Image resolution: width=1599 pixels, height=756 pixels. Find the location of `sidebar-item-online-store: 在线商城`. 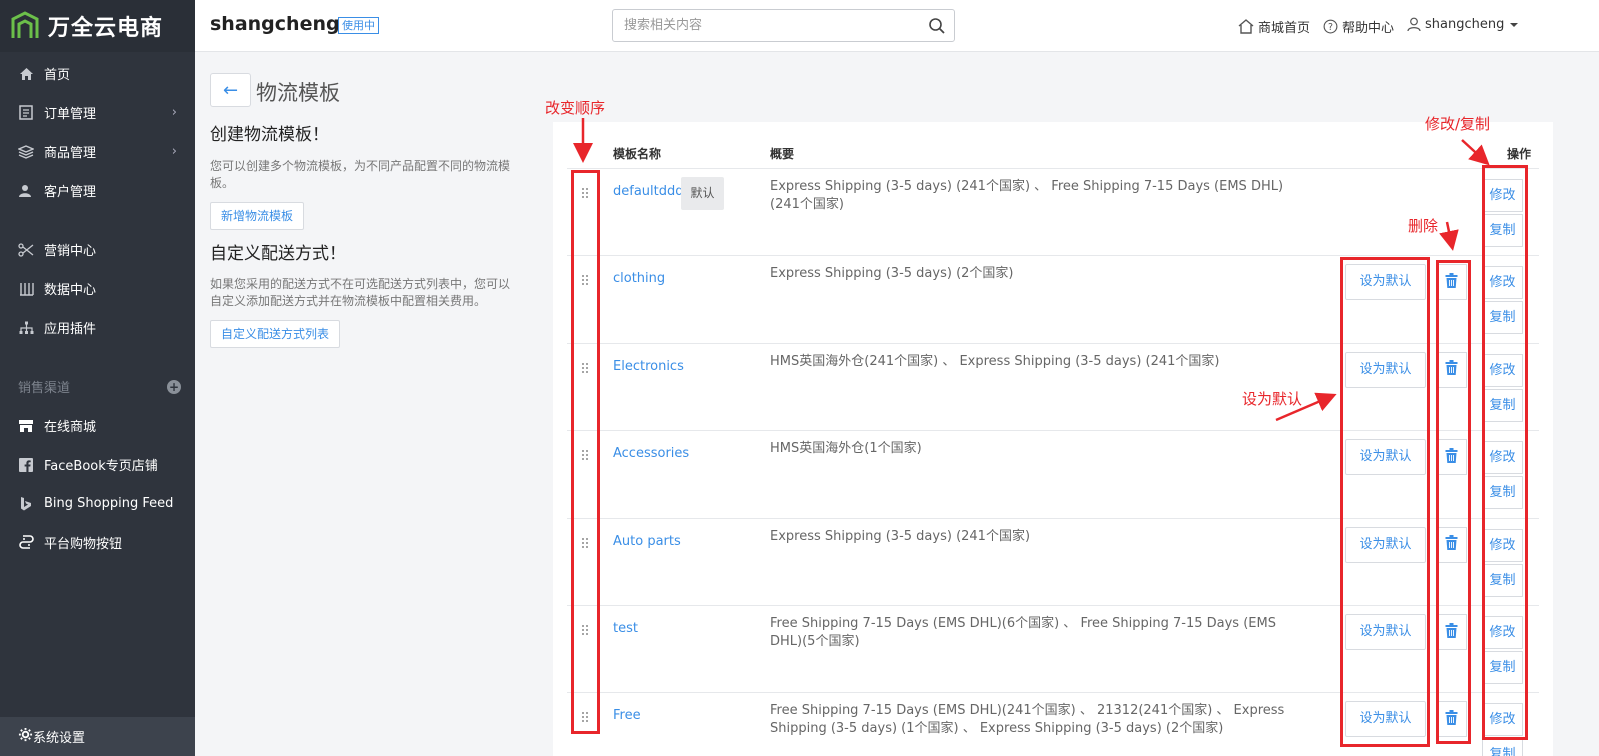

sidebar-item-online-store: 在线商城 is located at coordinates (97, 425).